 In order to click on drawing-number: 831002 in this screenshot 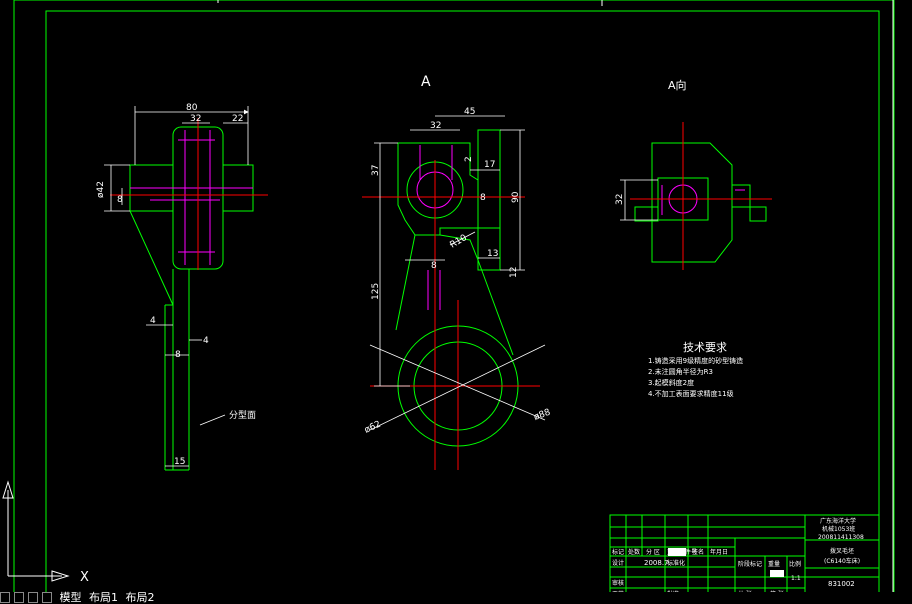, I will do `click(841, 584)`.